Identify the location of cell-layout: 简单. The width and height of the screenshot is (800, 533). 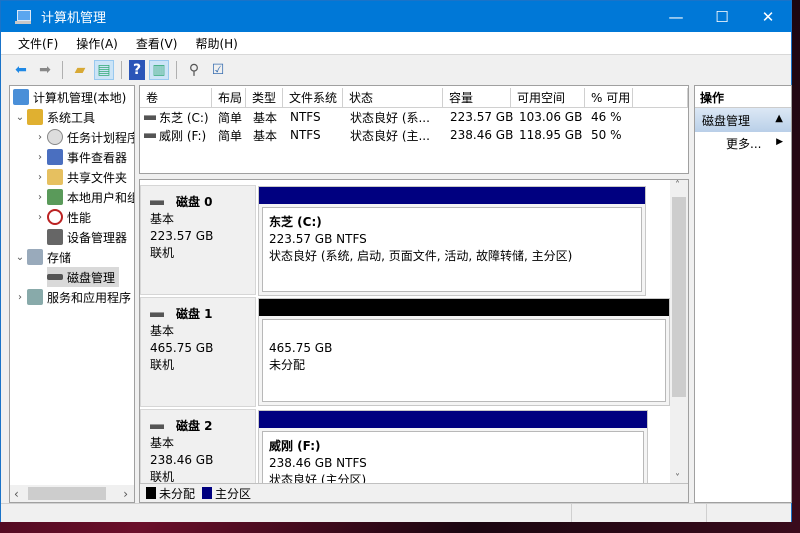
(230, 117).